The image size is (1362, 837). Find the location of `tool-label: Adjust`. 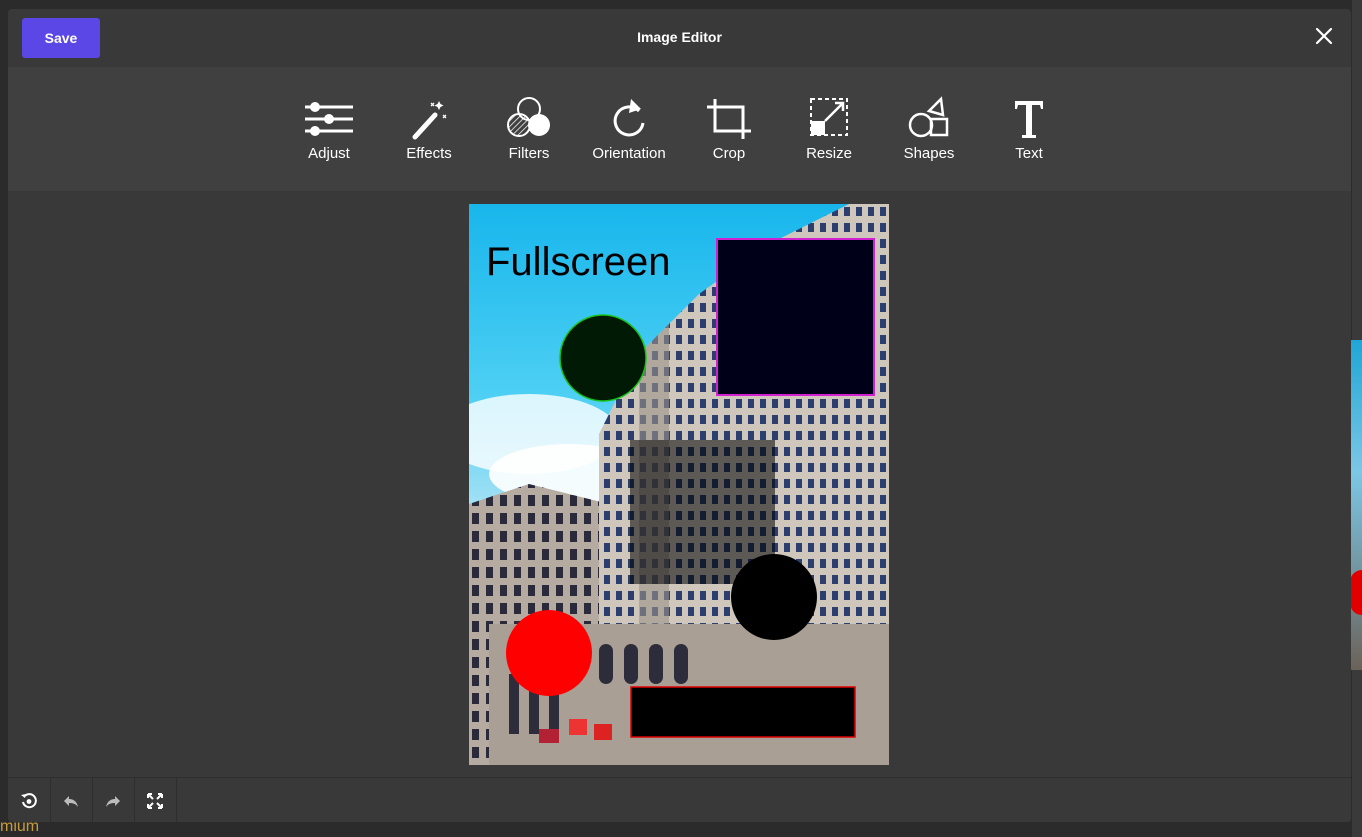

tool-label: Adjust is located at coordinates (329, 153).